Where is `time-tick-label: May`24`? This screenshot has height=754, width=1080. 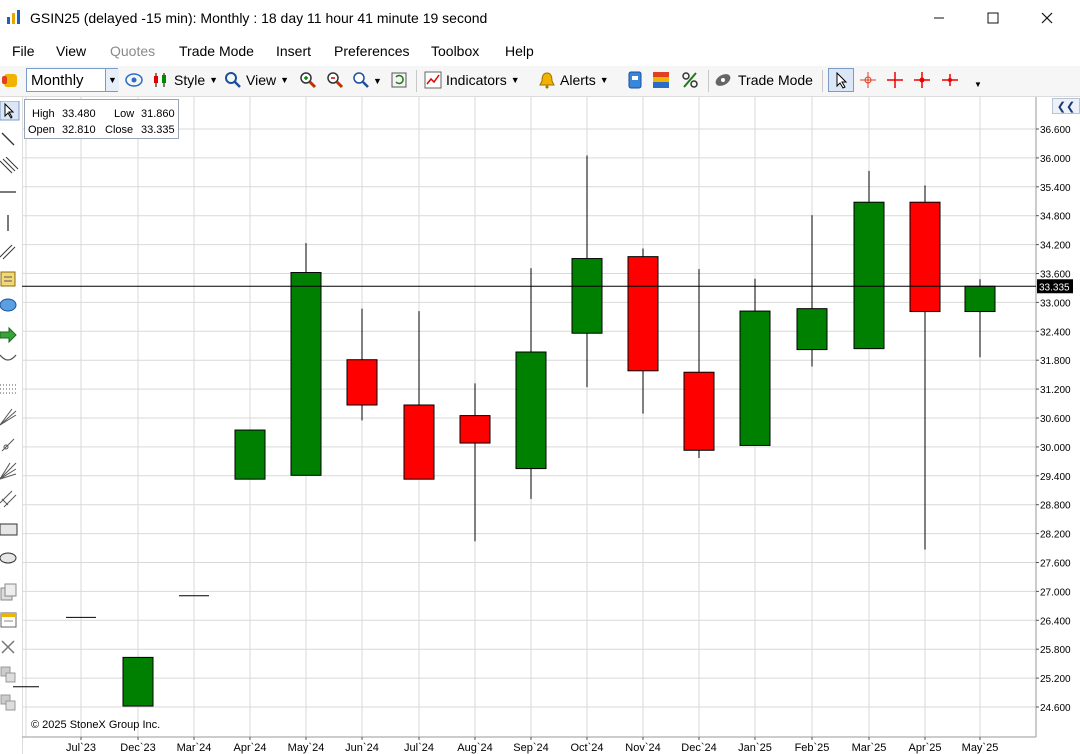
time-tick-label: May`24 is located at coordinates (306, 748).